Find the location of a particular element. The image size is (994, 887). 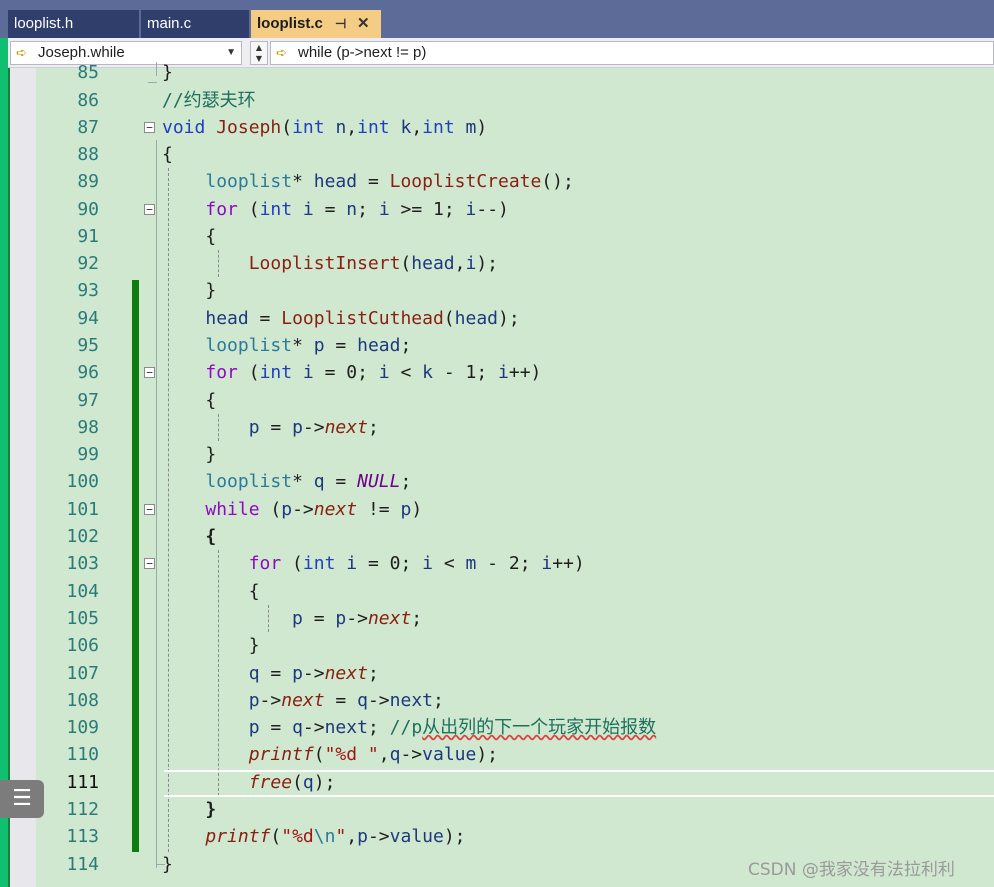

code-line: LooplistInsert(head,i); is located at coordinates (373, 263).